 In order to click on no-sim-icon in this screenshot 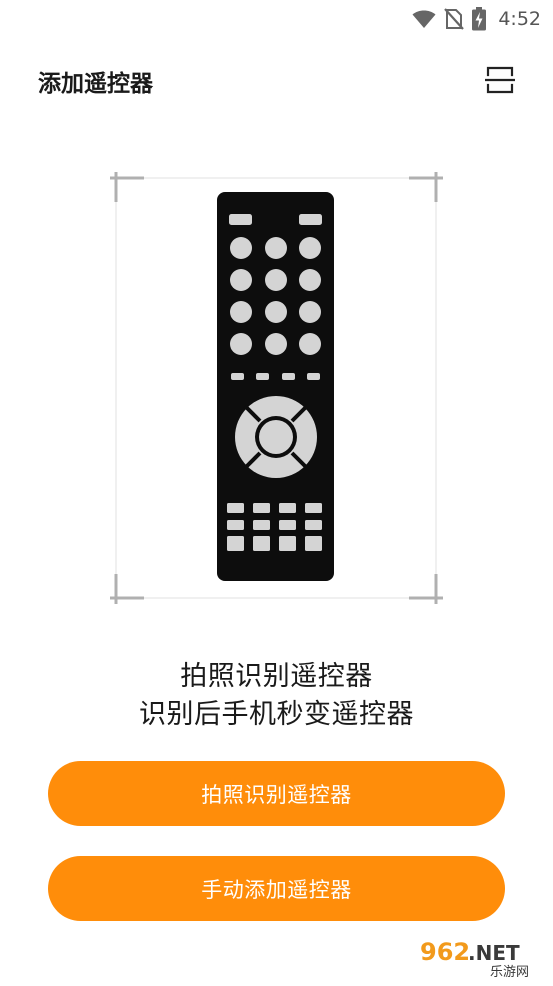, I will do `click(454, 19)`.